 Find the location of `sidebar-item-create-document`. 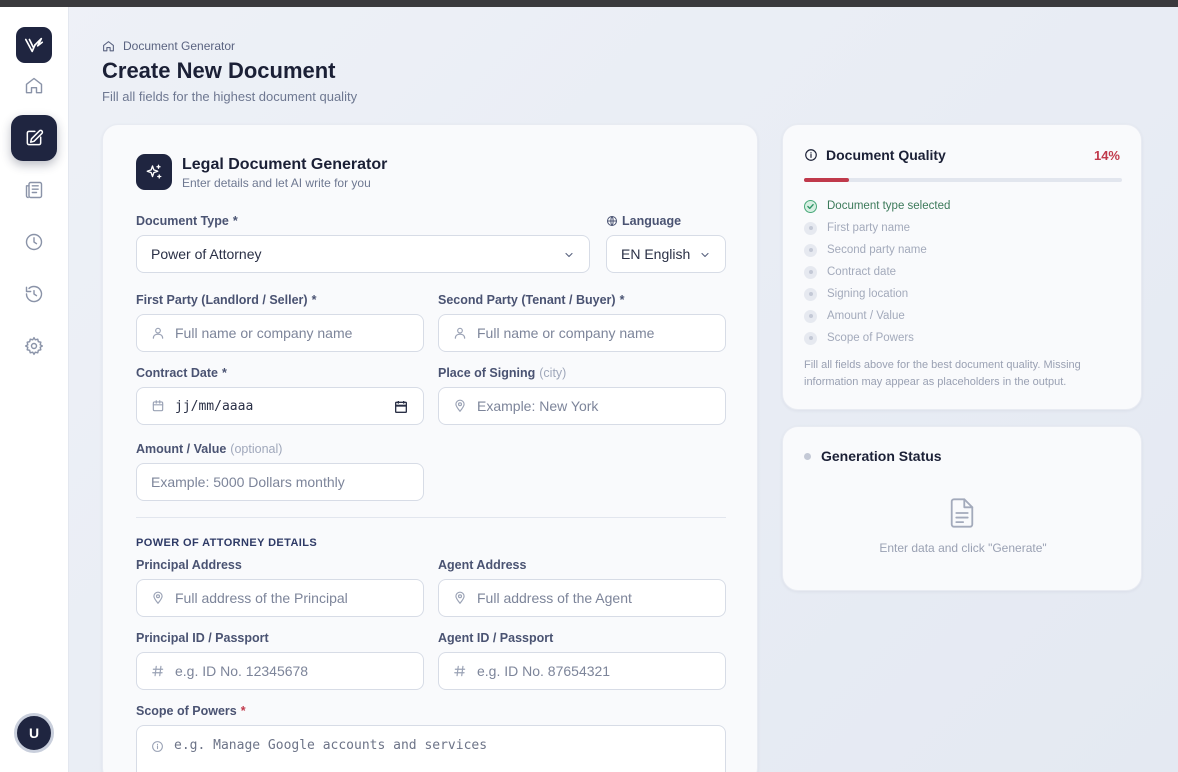

sidebar-item-create-document is located at coordinates (34, 138).